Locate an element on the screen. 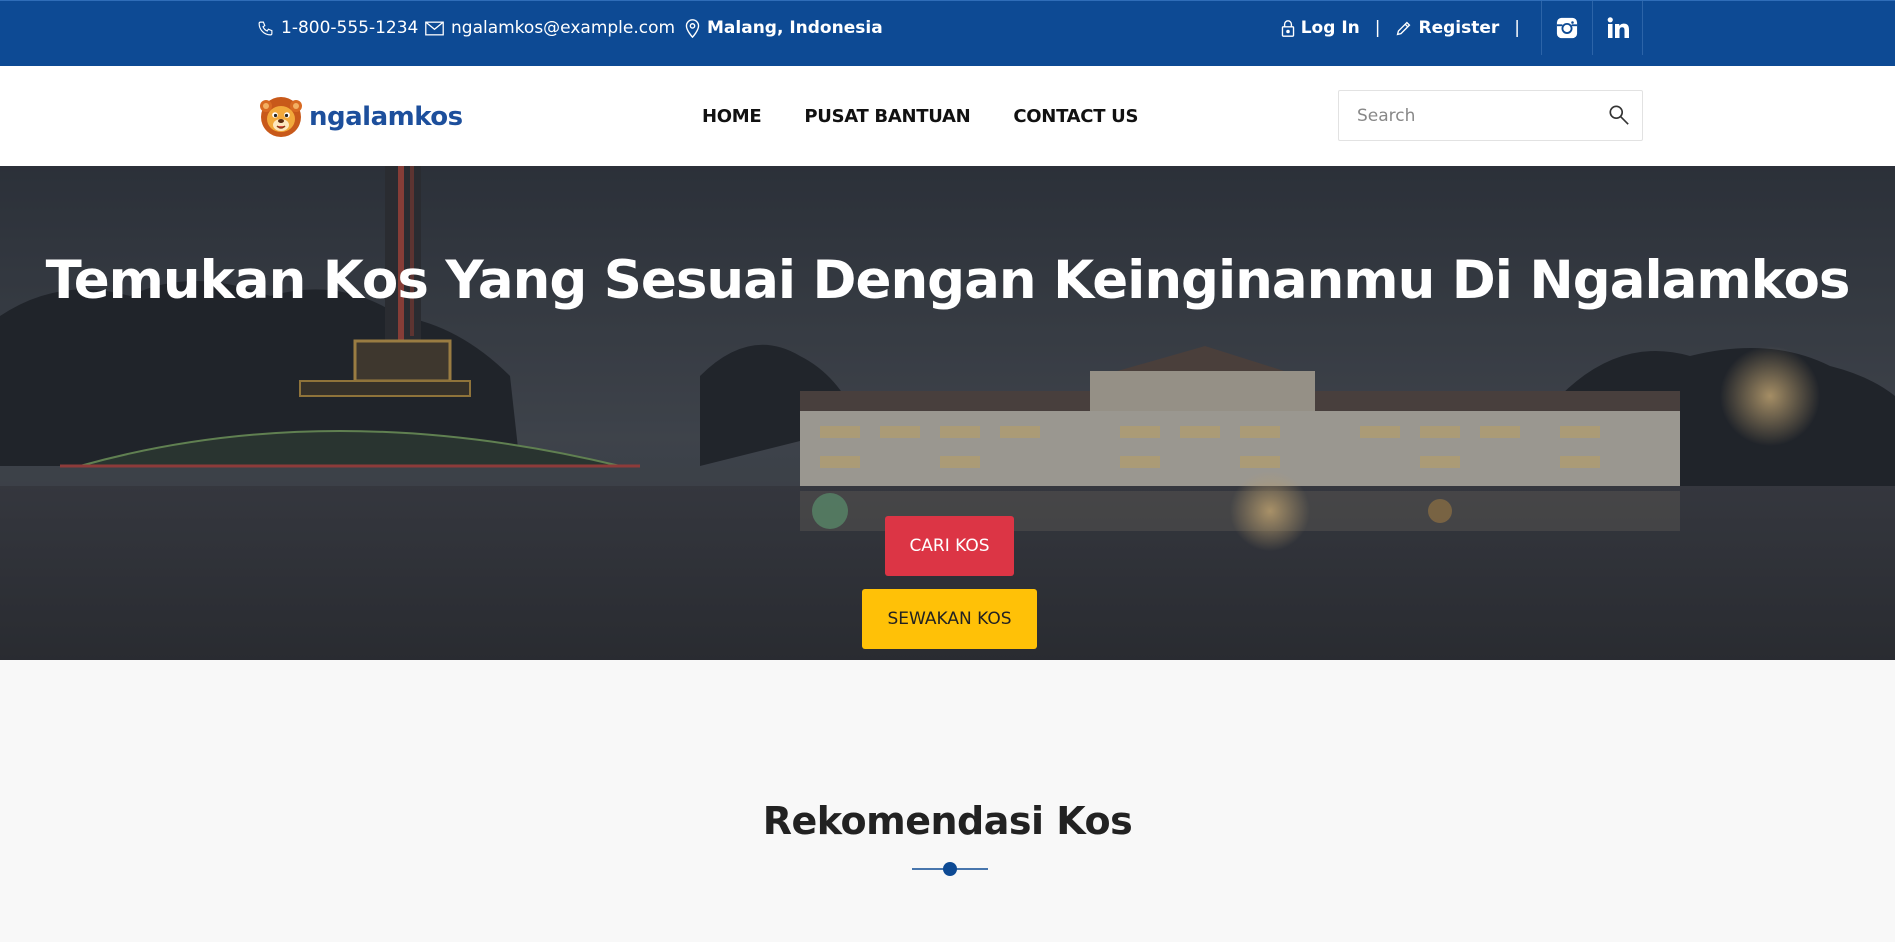 This screenshot has width=1895, height=942. search-box is located at coordinates (1490, 115).